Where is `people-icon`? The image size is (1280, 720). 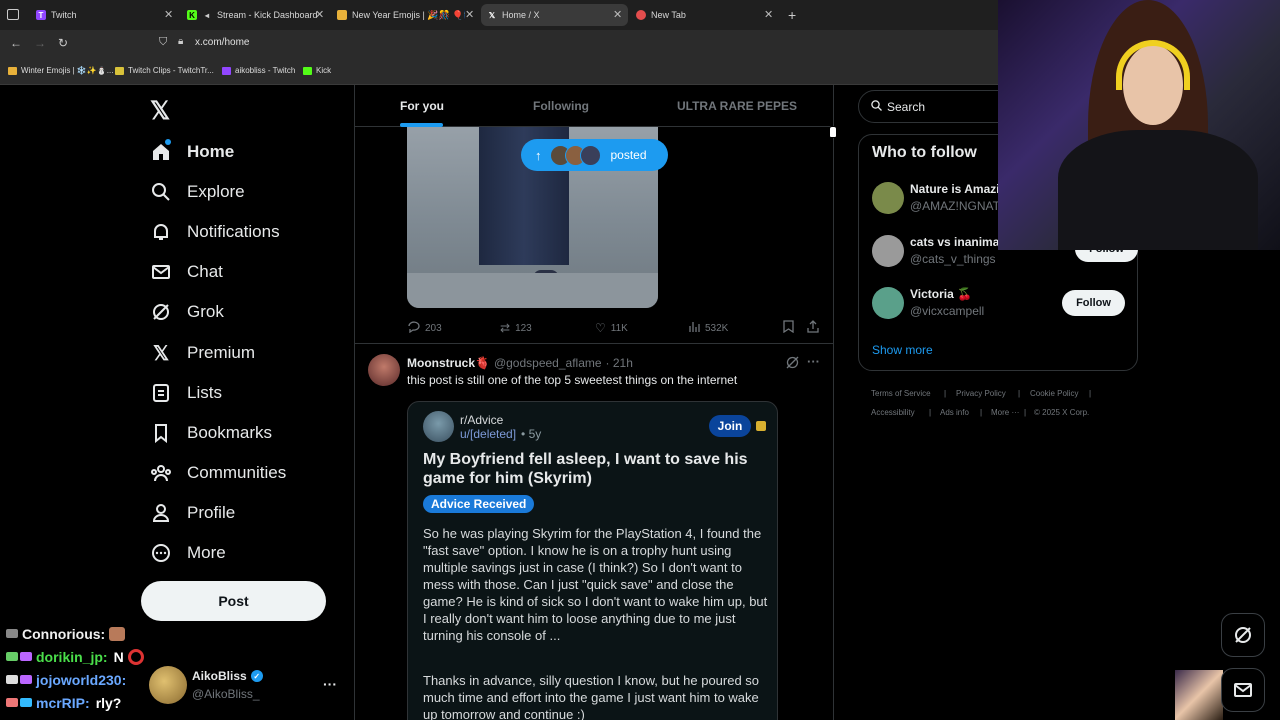 people-icon is located at coordinates (161, 473).